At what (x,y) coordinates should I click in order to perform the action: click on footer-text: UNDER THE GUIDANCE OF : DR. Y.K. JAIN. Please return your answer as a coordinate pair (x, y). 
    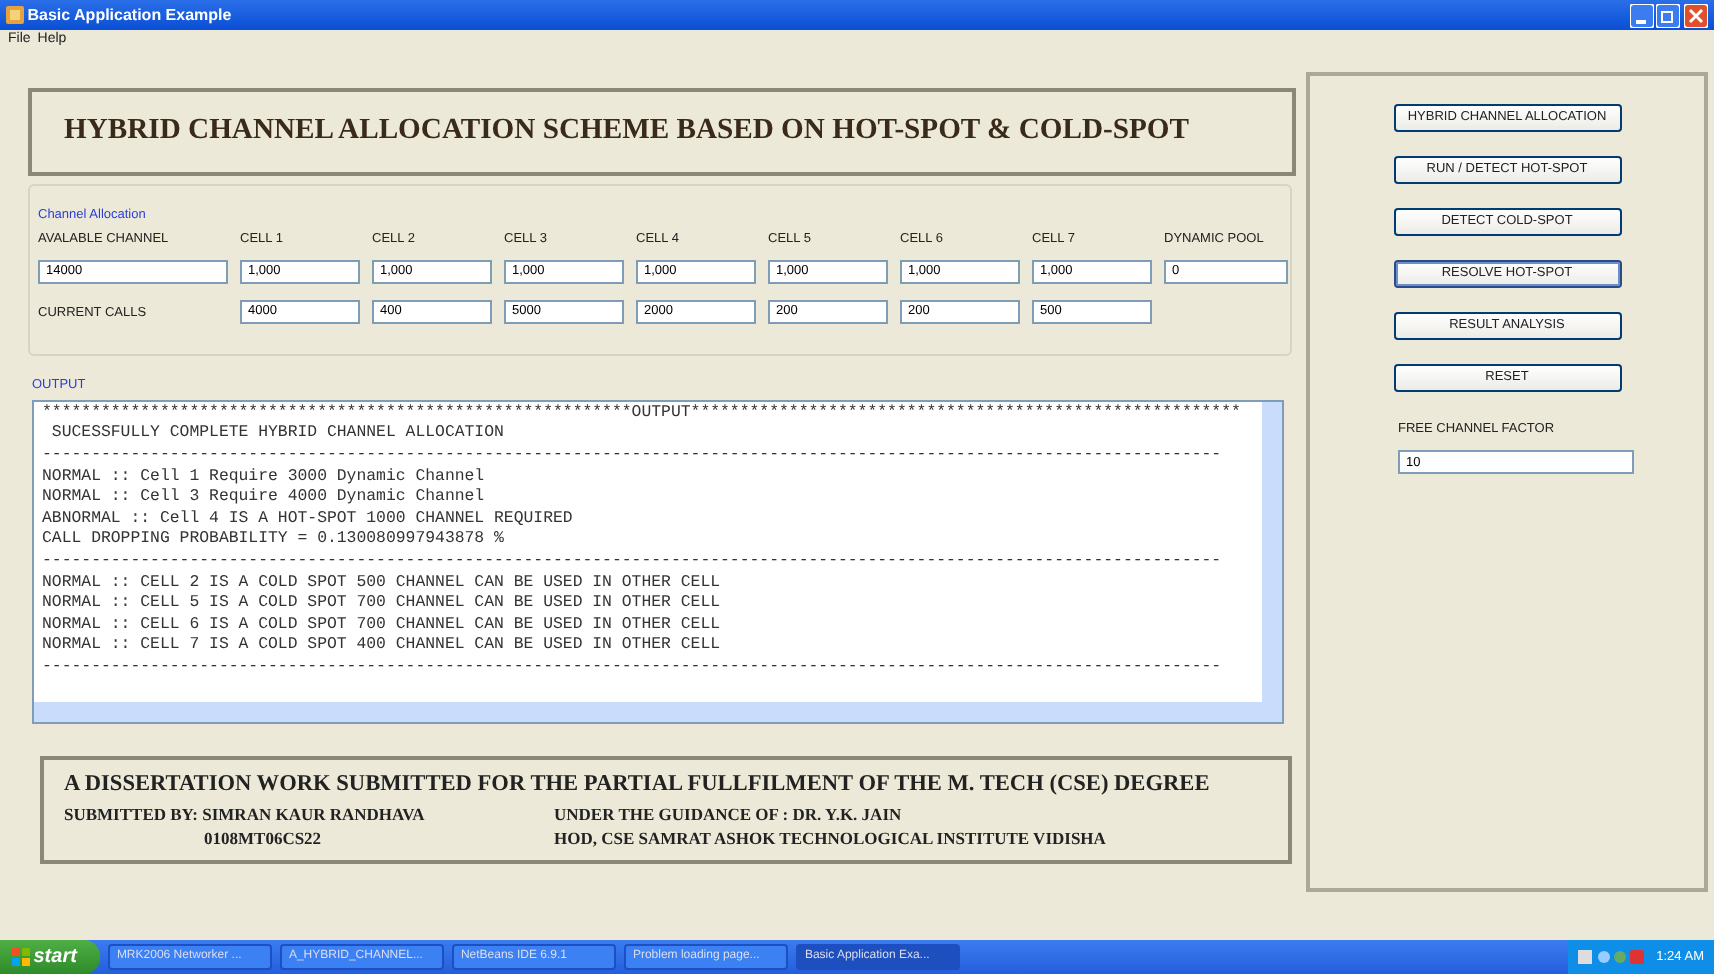
    Looking at the image, I should click on (729, 814).